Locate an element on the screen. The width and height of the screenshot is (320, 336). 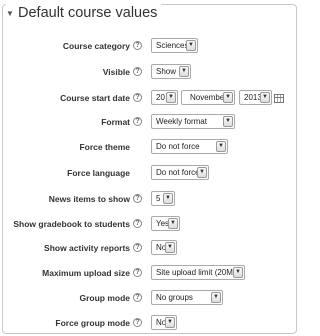
force-language-select: Do not force ▼ is located at coordinates (180, 172).